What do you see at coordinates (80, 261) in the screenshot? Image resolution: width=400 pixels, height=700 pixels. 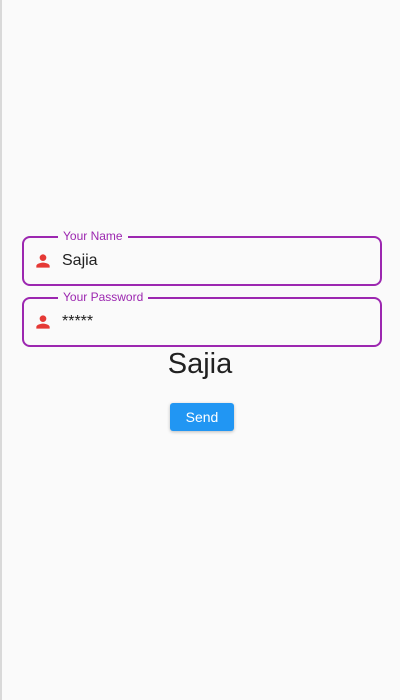 I see `name-input: Sajia` at bounding box center [80, 261].